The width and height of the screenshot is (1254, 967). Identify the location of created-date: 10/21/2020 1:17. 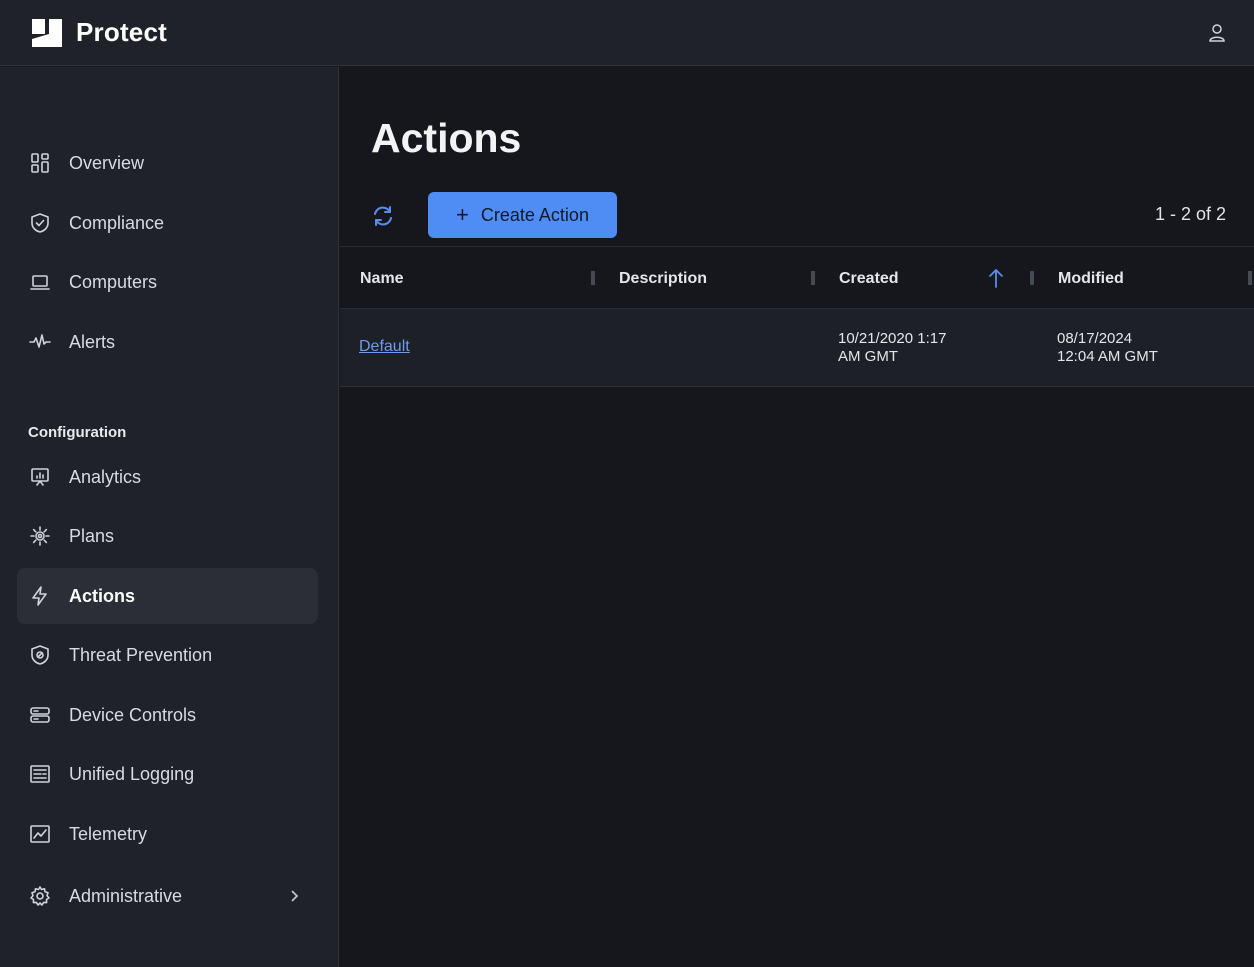
(892, 338).